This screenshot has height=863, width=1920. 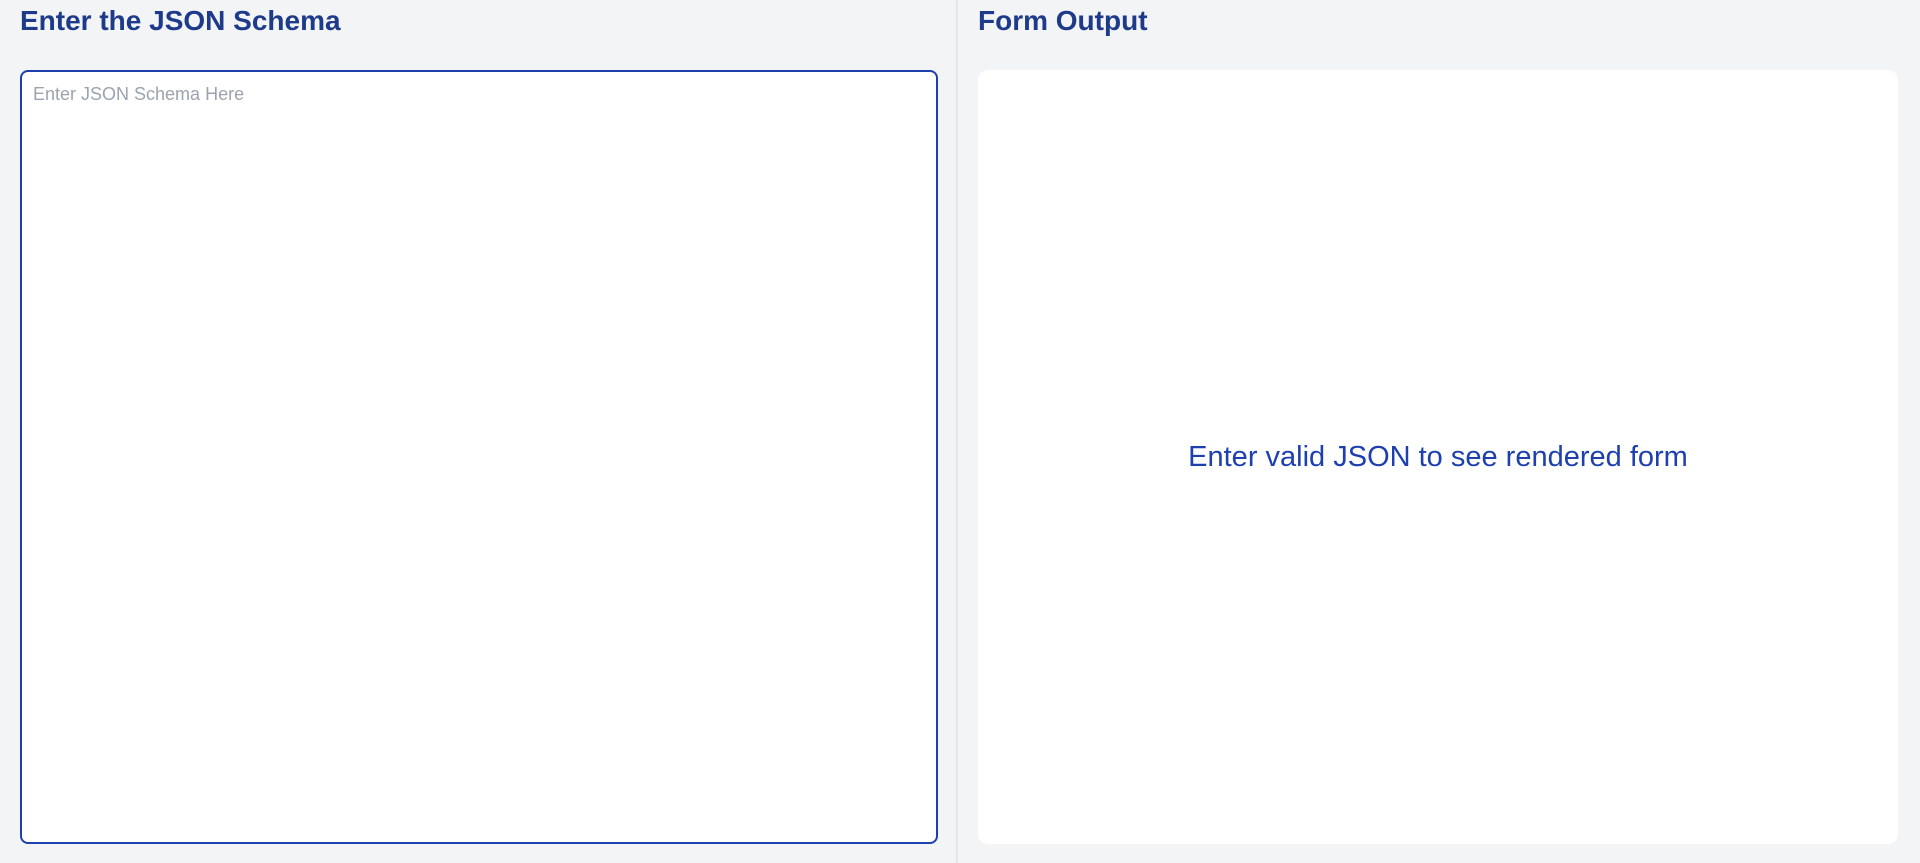 I want to click on empty-state-message: Enter valid JSON to see rendered form, so click(x=1438, y=456).